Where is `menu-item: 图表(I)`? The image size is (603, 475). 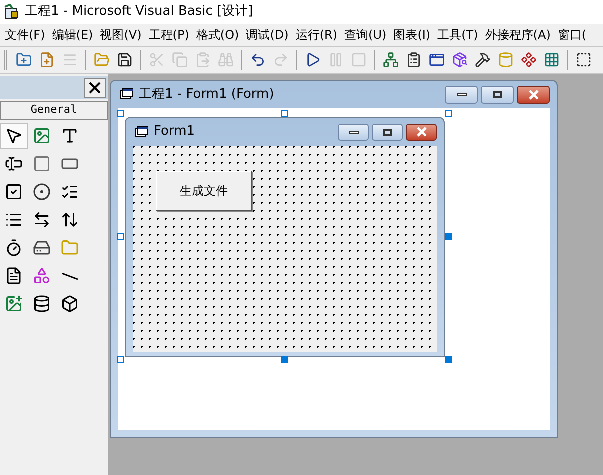 menu-item: 图表(I) is located at coordinates (412, 35).